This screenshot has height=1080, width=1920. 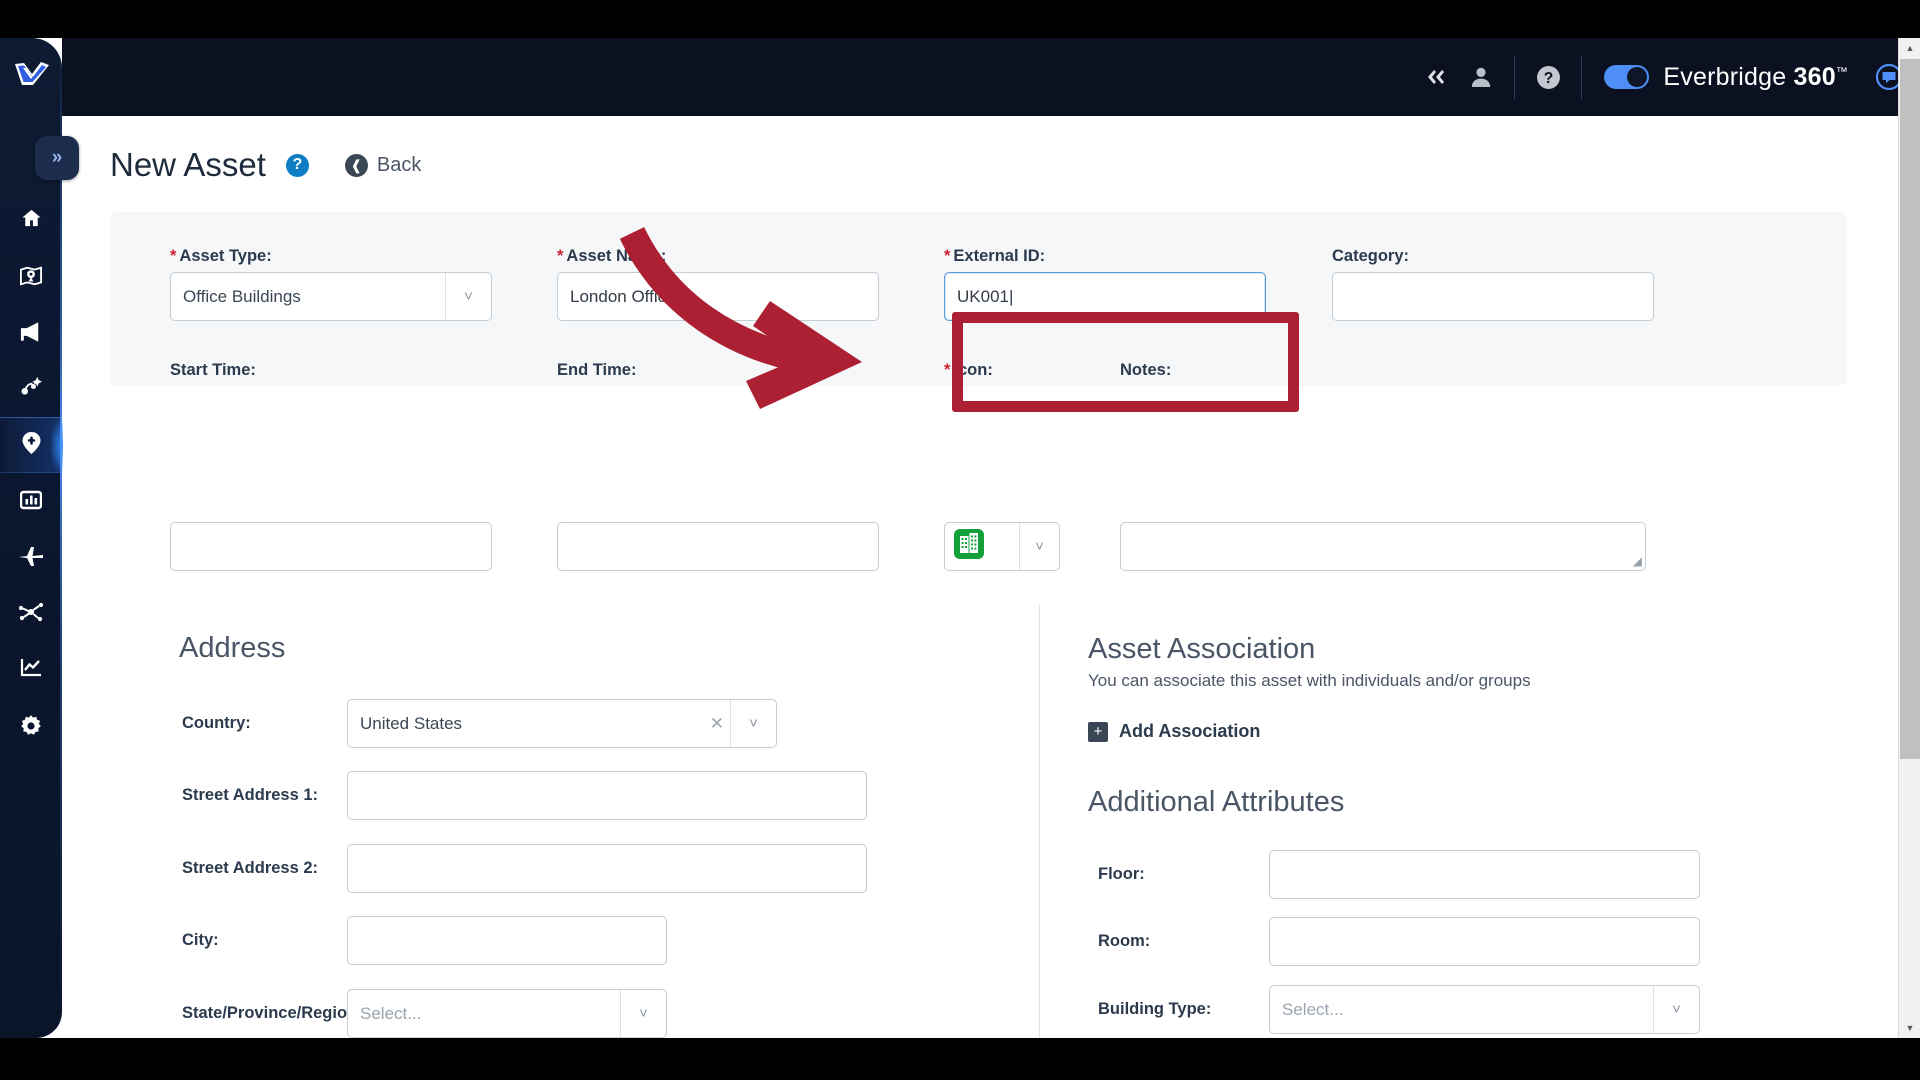 What do you see at coordinates (1814, 76) in the screenshot?
I see `brand-suffix: 360` at bounding box center [1814, 76].